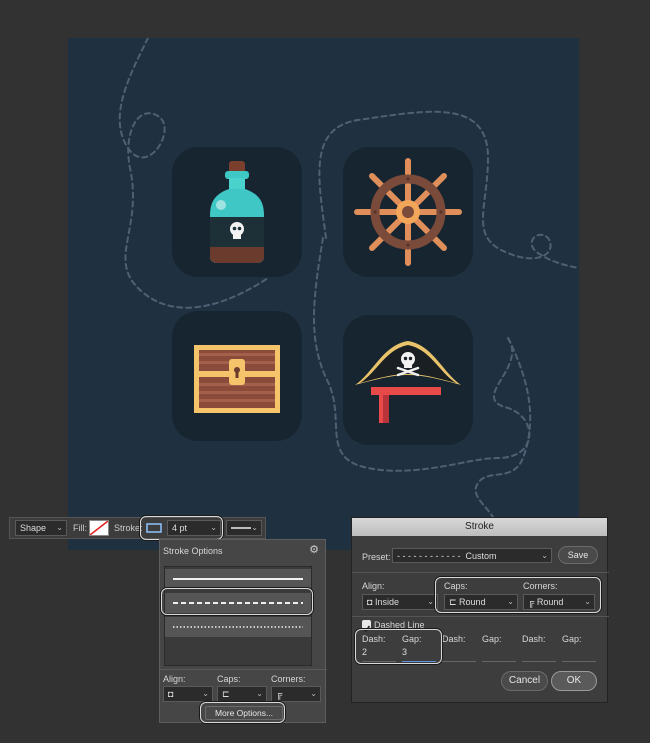 The width and height of the screenshot is (650, 743). I want to click on round-corner-icon: ╔, so click(279, 694).